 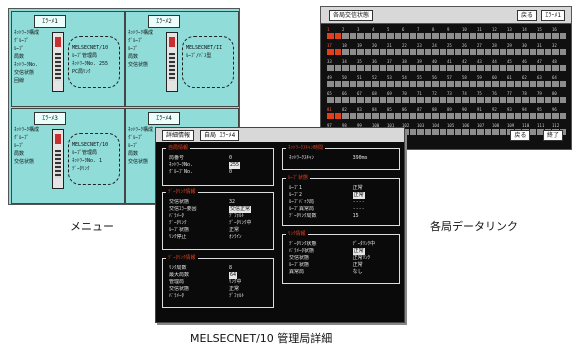 I want to click on station-cell: 12, so click(x=499, y=33).